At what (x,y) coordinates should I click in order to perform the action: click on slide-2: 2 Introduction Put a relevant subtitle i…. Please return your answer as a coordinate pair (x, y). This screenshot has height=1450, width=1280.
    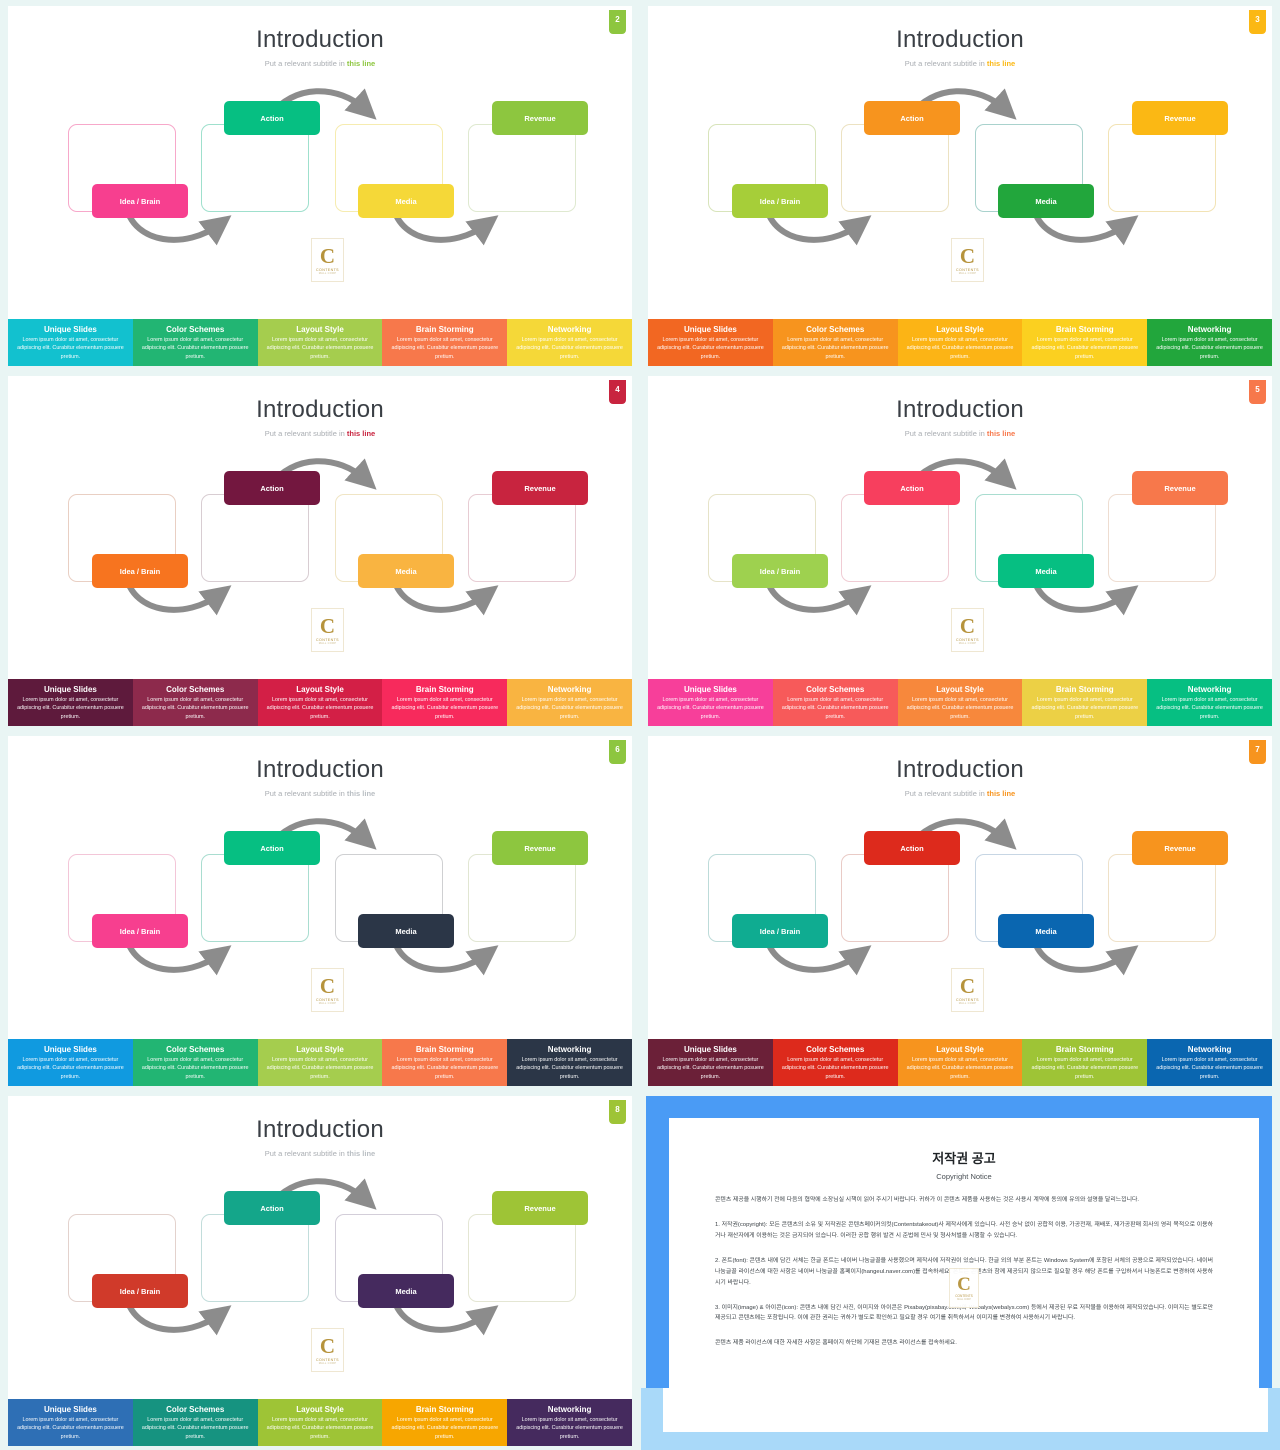
    Looking at the image, I should click on (320, 186).